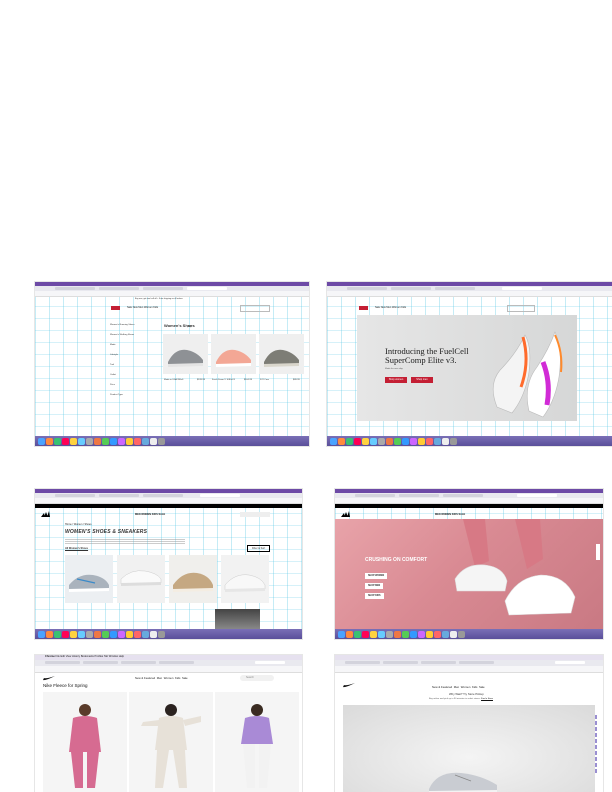 This screenshot has height=792, width=612. What do you see at coordinates (189, 326) in the screenshot?
I see `result-count: (73)` at bounding box center [189, 326].